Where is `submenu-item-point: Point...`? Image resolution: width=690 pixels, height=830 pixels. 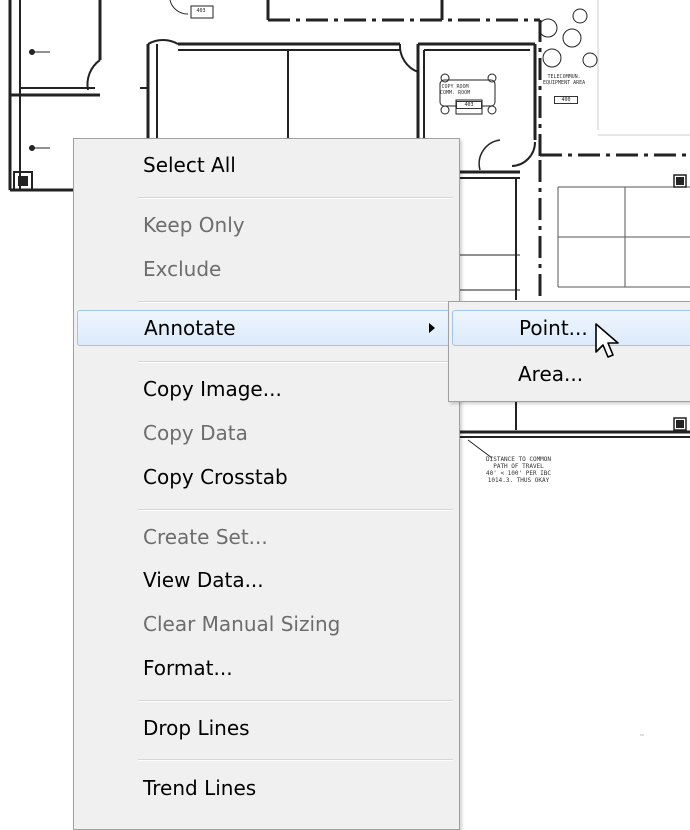 submenu-item-point: Point... is located at coordinates (571, 328).